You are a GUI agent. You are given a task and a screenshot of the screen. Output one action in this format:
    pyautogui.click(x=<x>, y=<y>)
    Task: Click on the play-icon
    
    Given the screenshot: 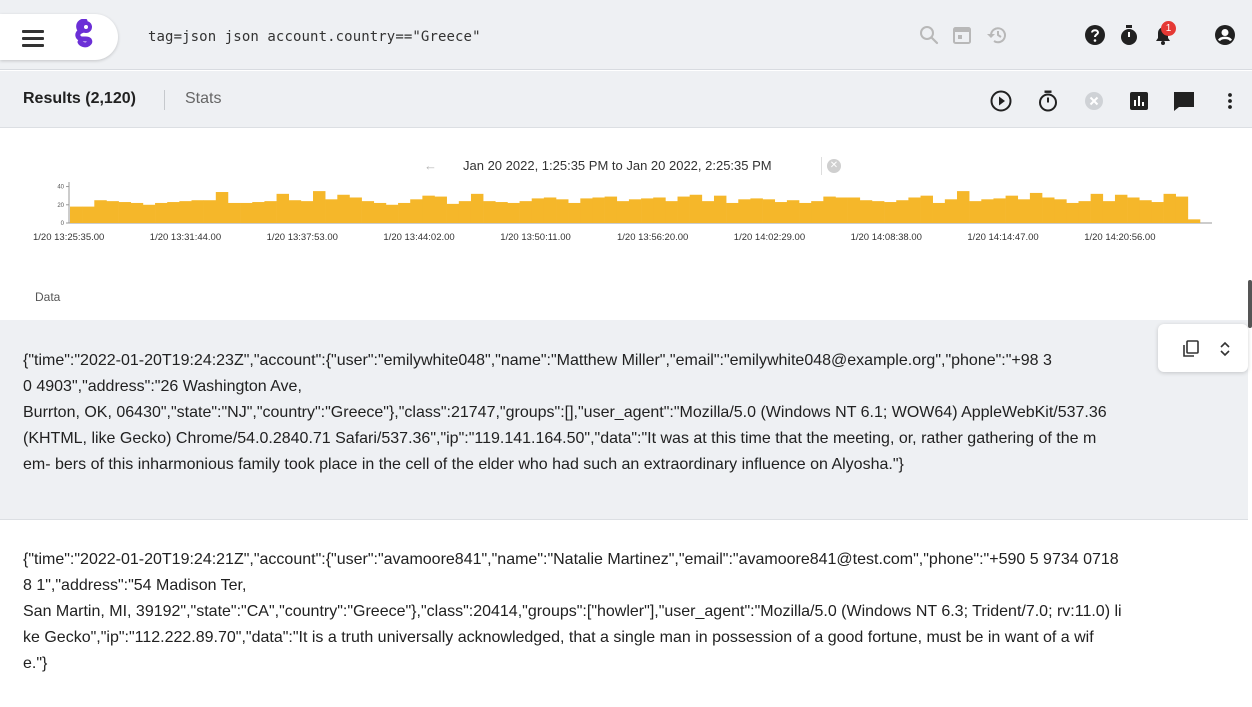 What is the action you would take?
    pyautogui.click(x=1001, y=101)
    